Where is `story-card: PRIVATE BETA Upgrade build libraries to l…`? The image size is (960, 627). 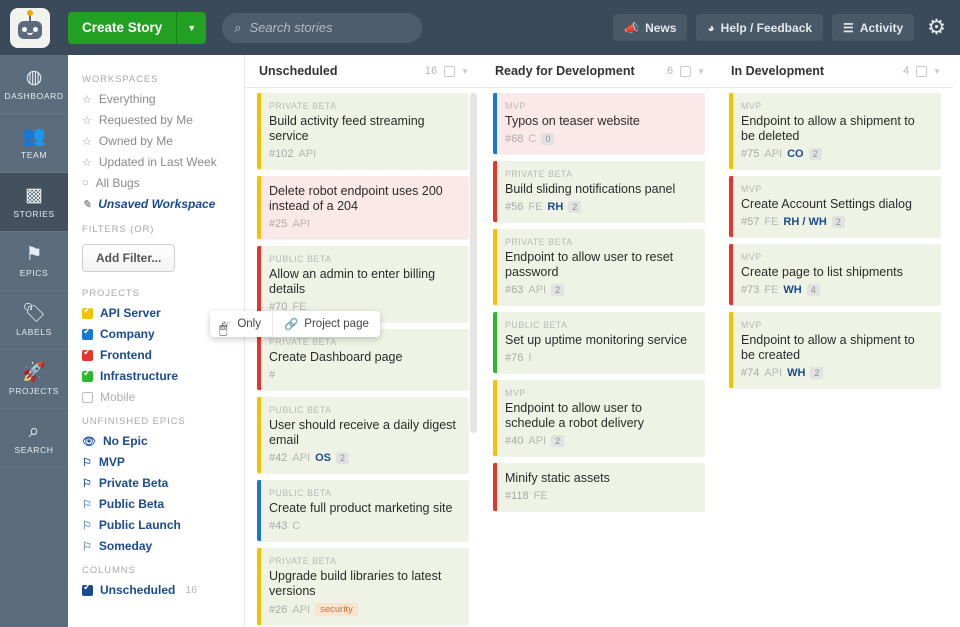 story-card: PRIVATE BETA Upgrade build libraries to l… is located at coordinates (363, 586).